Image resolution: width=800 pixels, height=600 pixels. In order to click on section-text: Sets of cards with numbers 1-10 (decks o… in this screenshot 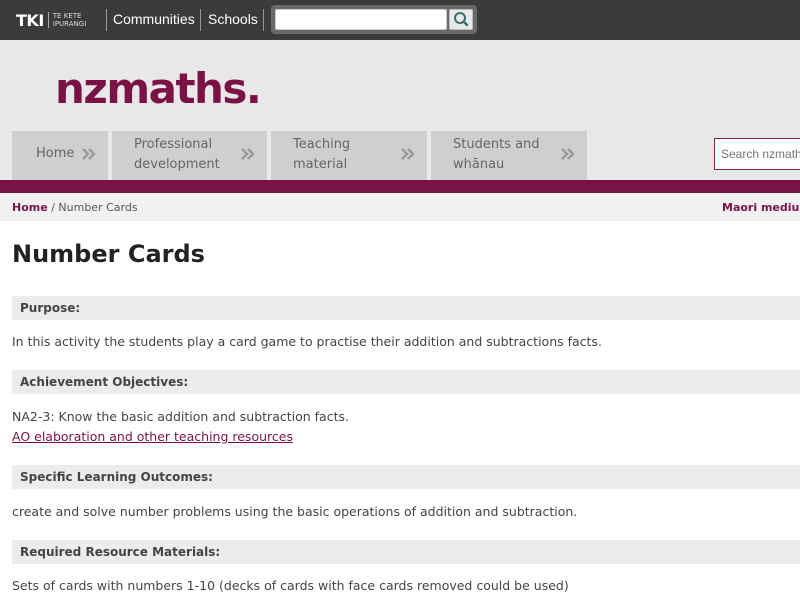, I will do `click(290, 585)`.